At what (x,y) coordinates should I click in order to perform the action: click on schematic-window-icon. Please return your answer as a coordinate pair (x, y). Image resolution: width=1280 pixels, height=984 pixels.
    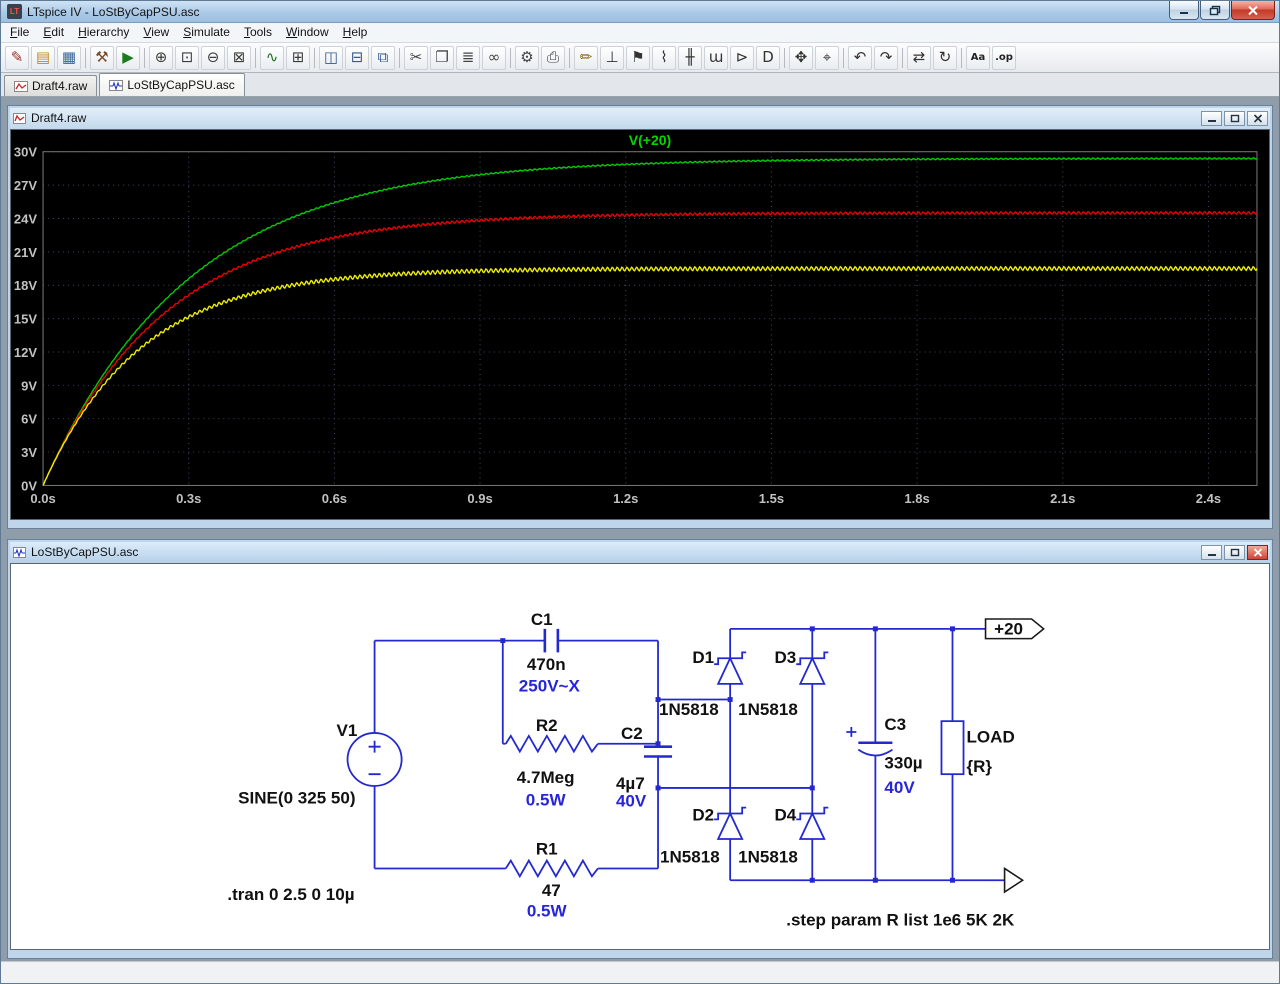
    Looking at the image, I should click on (19, 552).